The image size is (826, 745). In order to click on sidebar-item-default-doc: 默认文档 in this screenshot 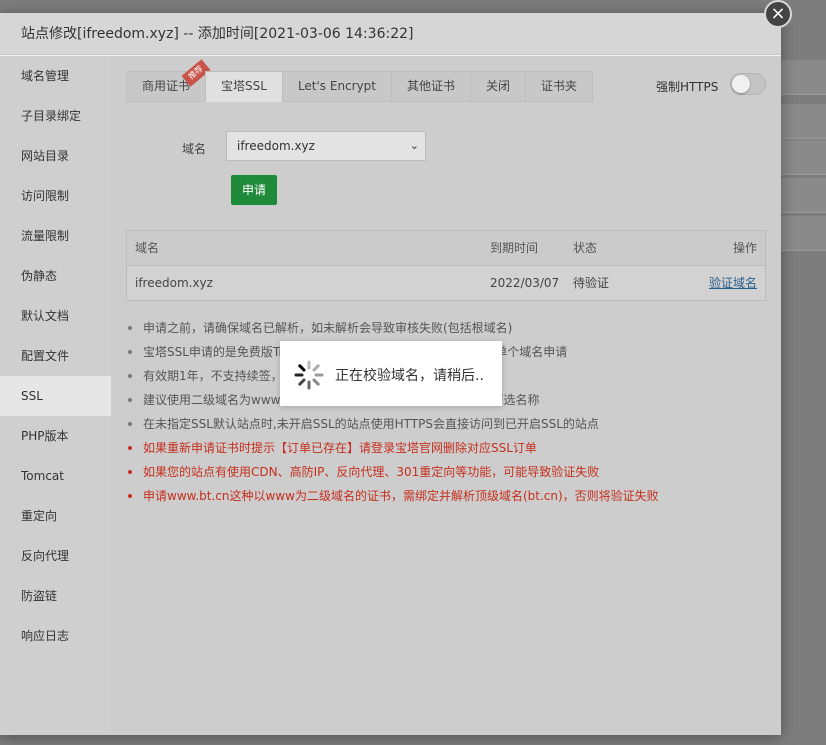, I will do `click(55, 316)`.